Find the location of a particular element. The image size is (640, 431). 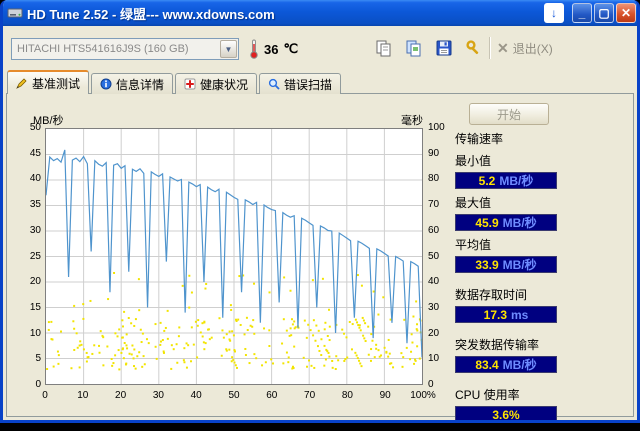

temperature-value: 36 is located at coordinates (271, 49).